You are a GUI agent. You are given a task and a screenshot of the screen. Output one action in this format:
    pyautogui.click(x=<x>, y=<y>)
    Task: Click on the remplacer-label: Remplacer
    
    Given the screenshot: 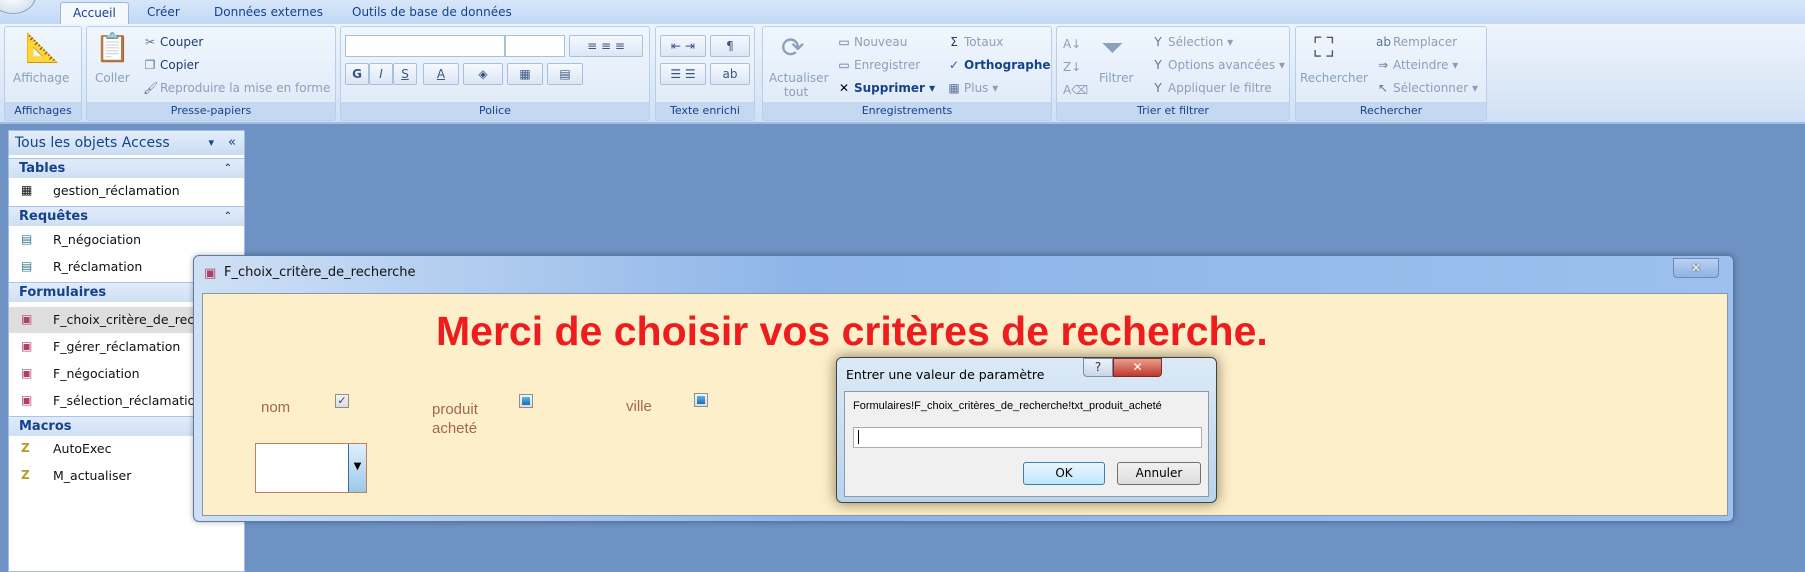 What is the action you would take?
    pyautogui.click(x=1425, y=42)
    